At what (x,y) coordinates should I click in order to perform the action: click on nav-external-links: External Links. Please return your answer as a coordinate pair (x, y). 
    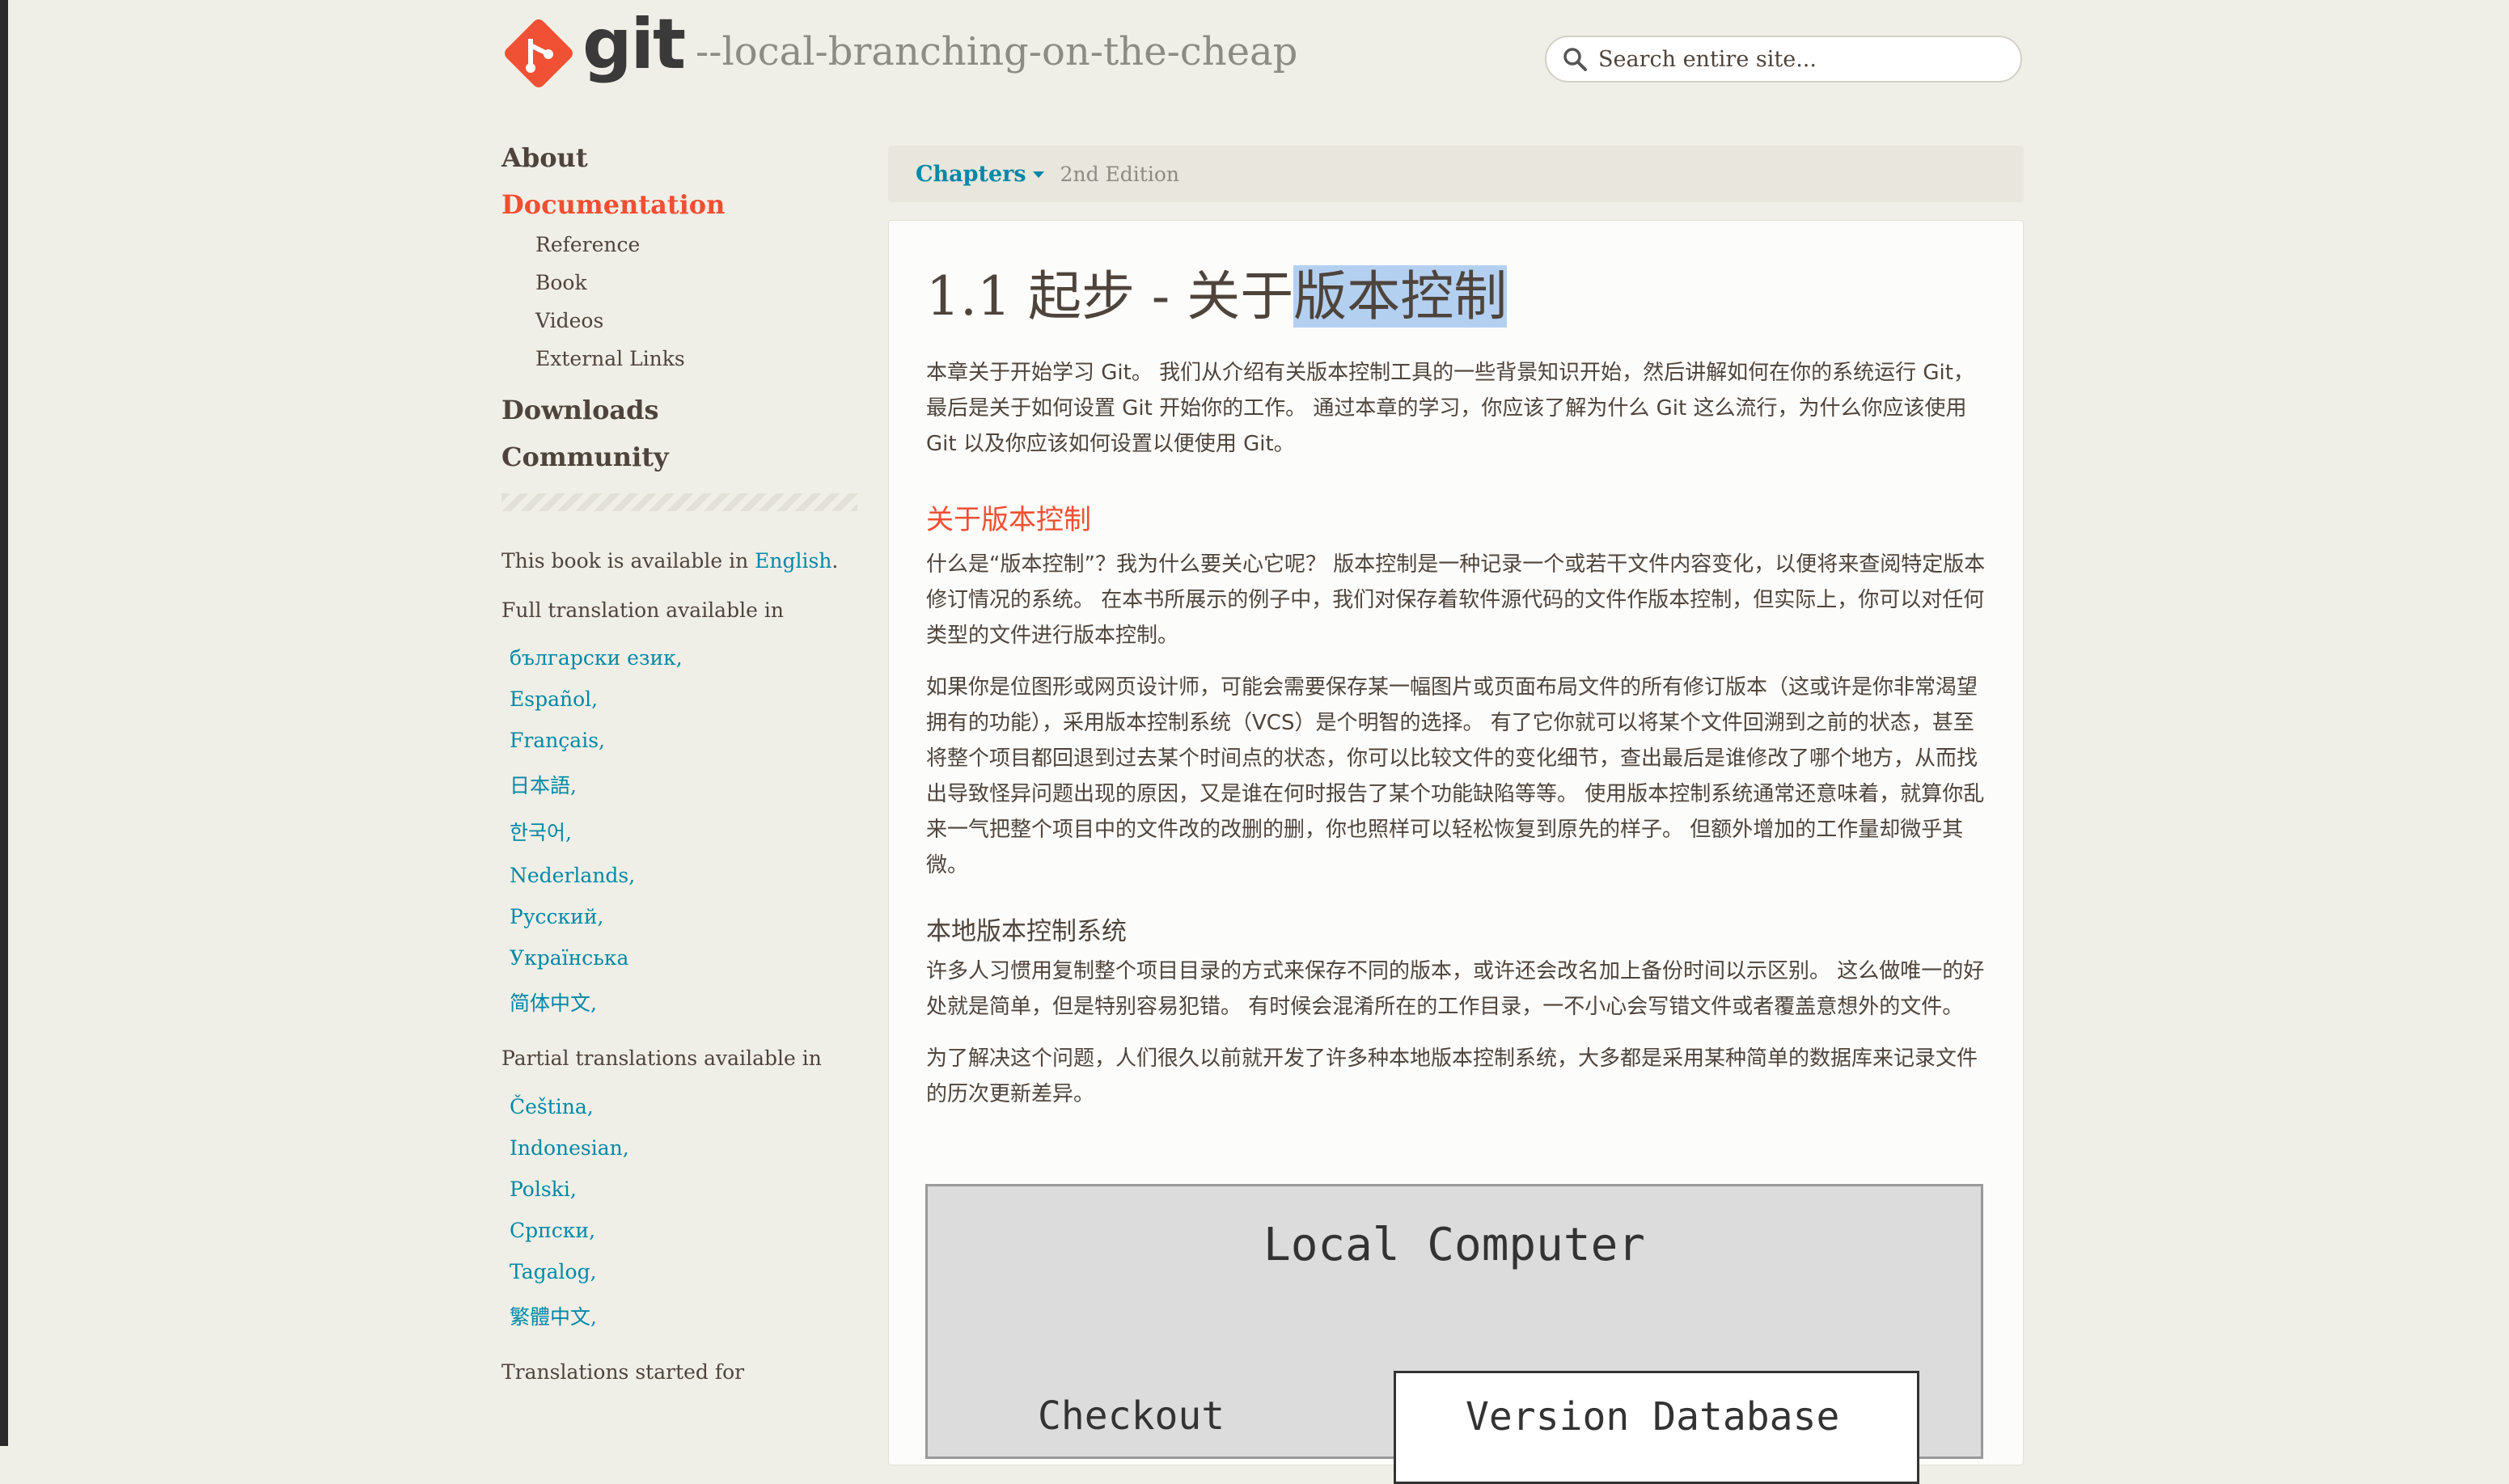
    Looking at the image, I should click on (696, 358).